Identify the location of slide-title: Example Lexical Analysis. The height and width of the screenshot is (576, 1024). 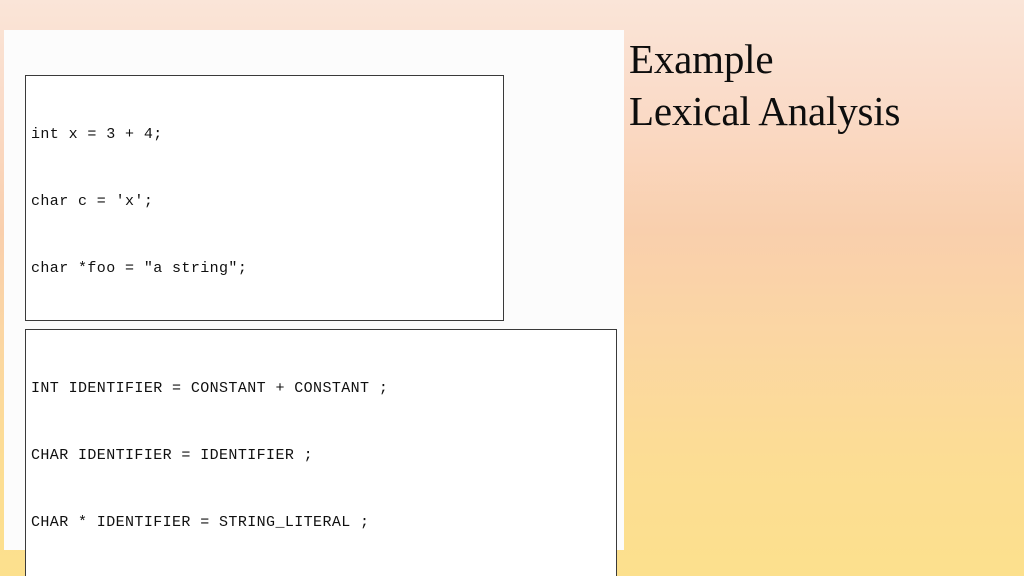
(819, 85).